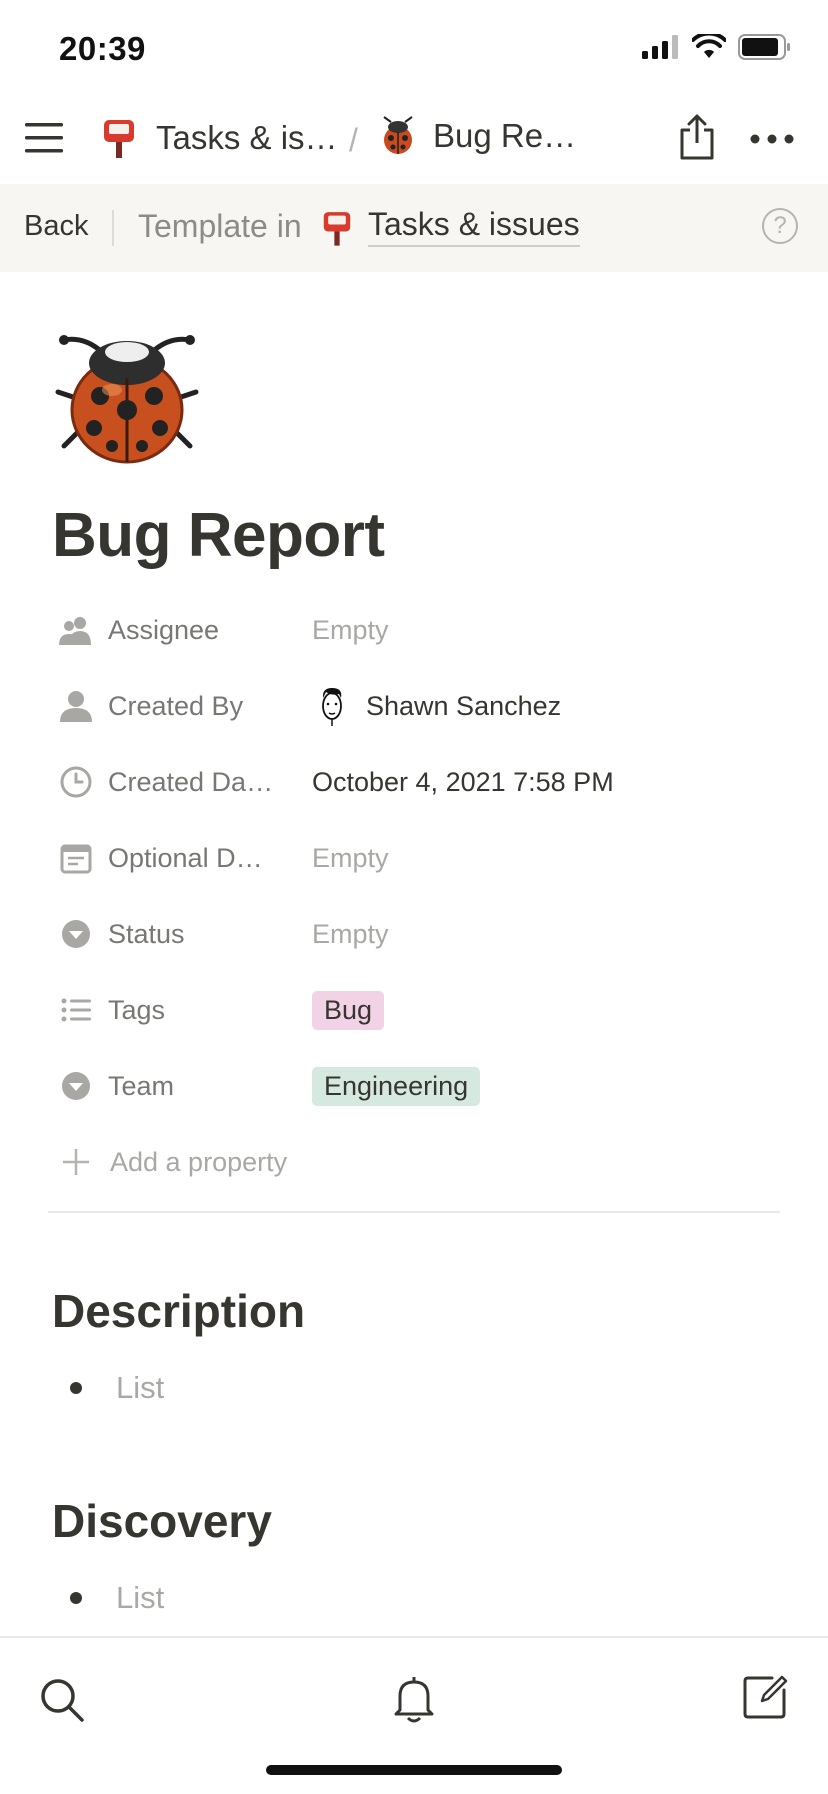 The width and height of the screenshot is (828, 1794). What do you see at coordinates (709, 46) in the screenshot?
I see `wifi-icon` at bounding box center [709, 46].